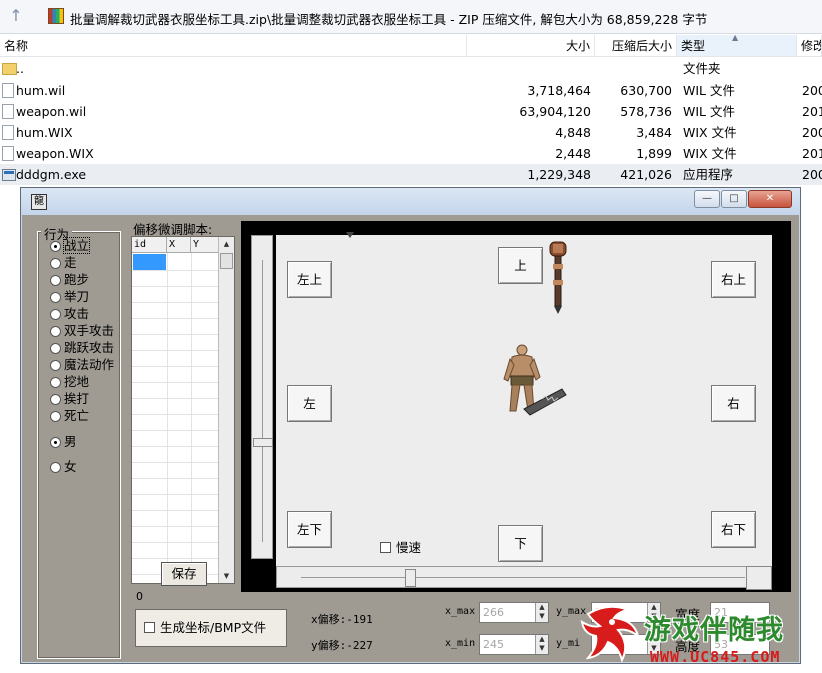 Image resolution: width=822 pixels, height=673 pixels. What do you see at coordinates (205, 245) in the screenshot?
I see `table-header-y: Y` at bounding box center [205, 245].